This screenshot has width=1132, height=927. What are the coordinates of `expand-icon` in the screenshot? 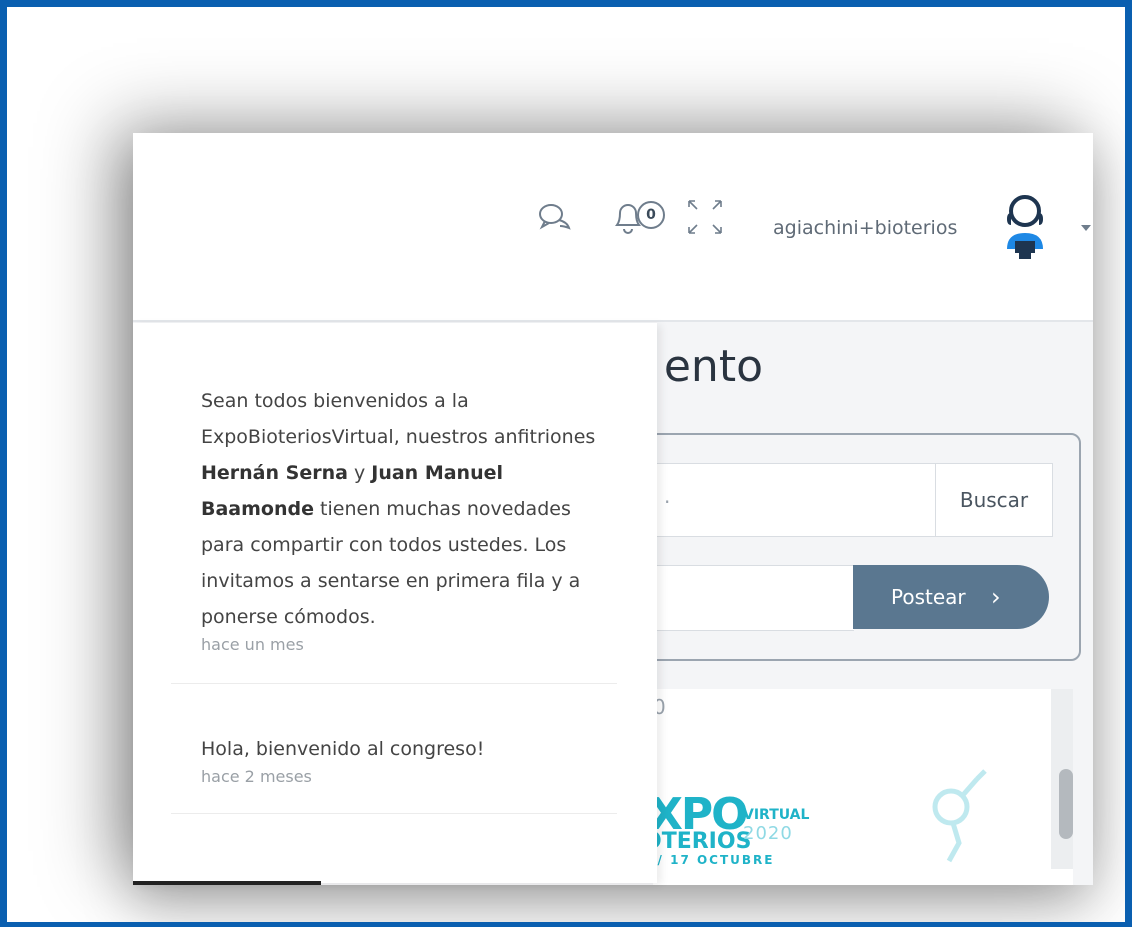 It's located at (705, 217).